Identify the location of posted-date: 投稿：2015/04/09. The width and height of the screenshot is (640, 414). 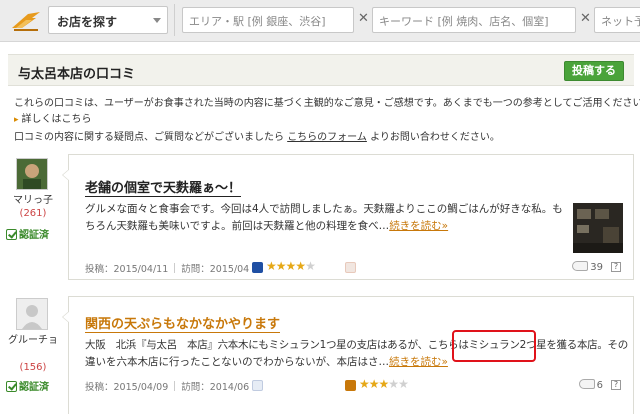
(127, 387).